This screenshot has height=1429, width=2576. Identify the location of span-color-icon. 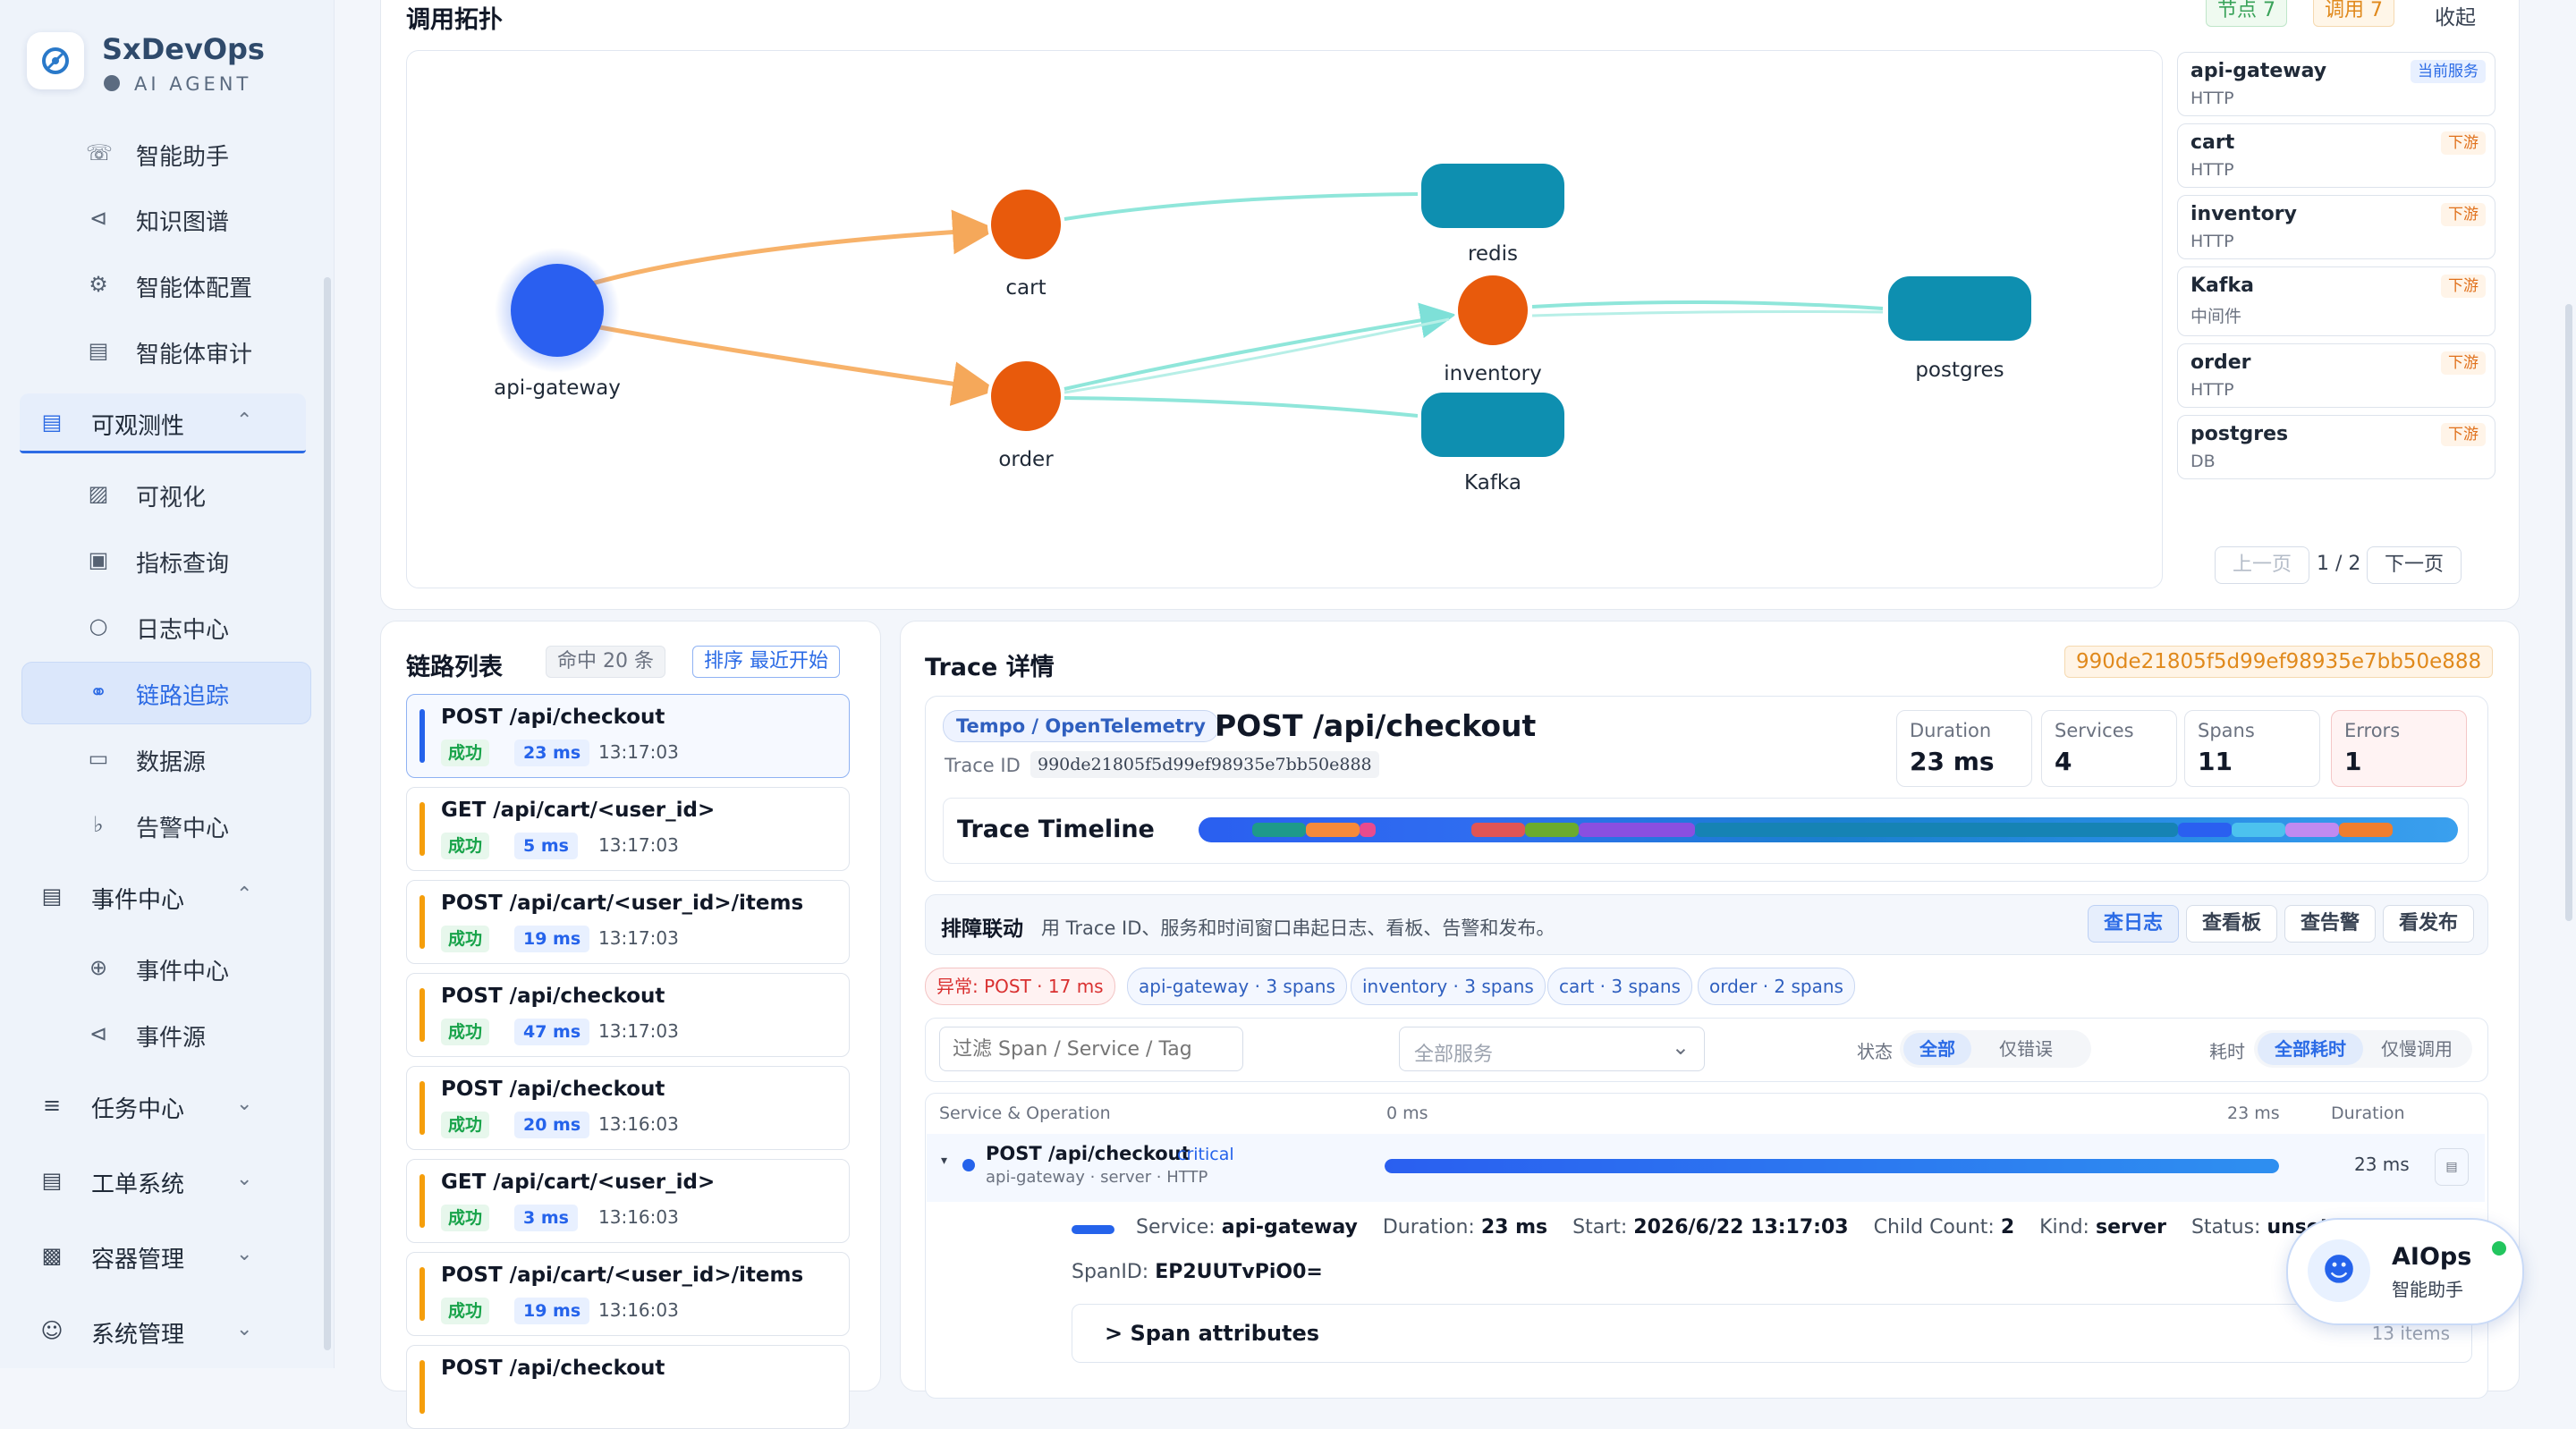
(1093, 1229).